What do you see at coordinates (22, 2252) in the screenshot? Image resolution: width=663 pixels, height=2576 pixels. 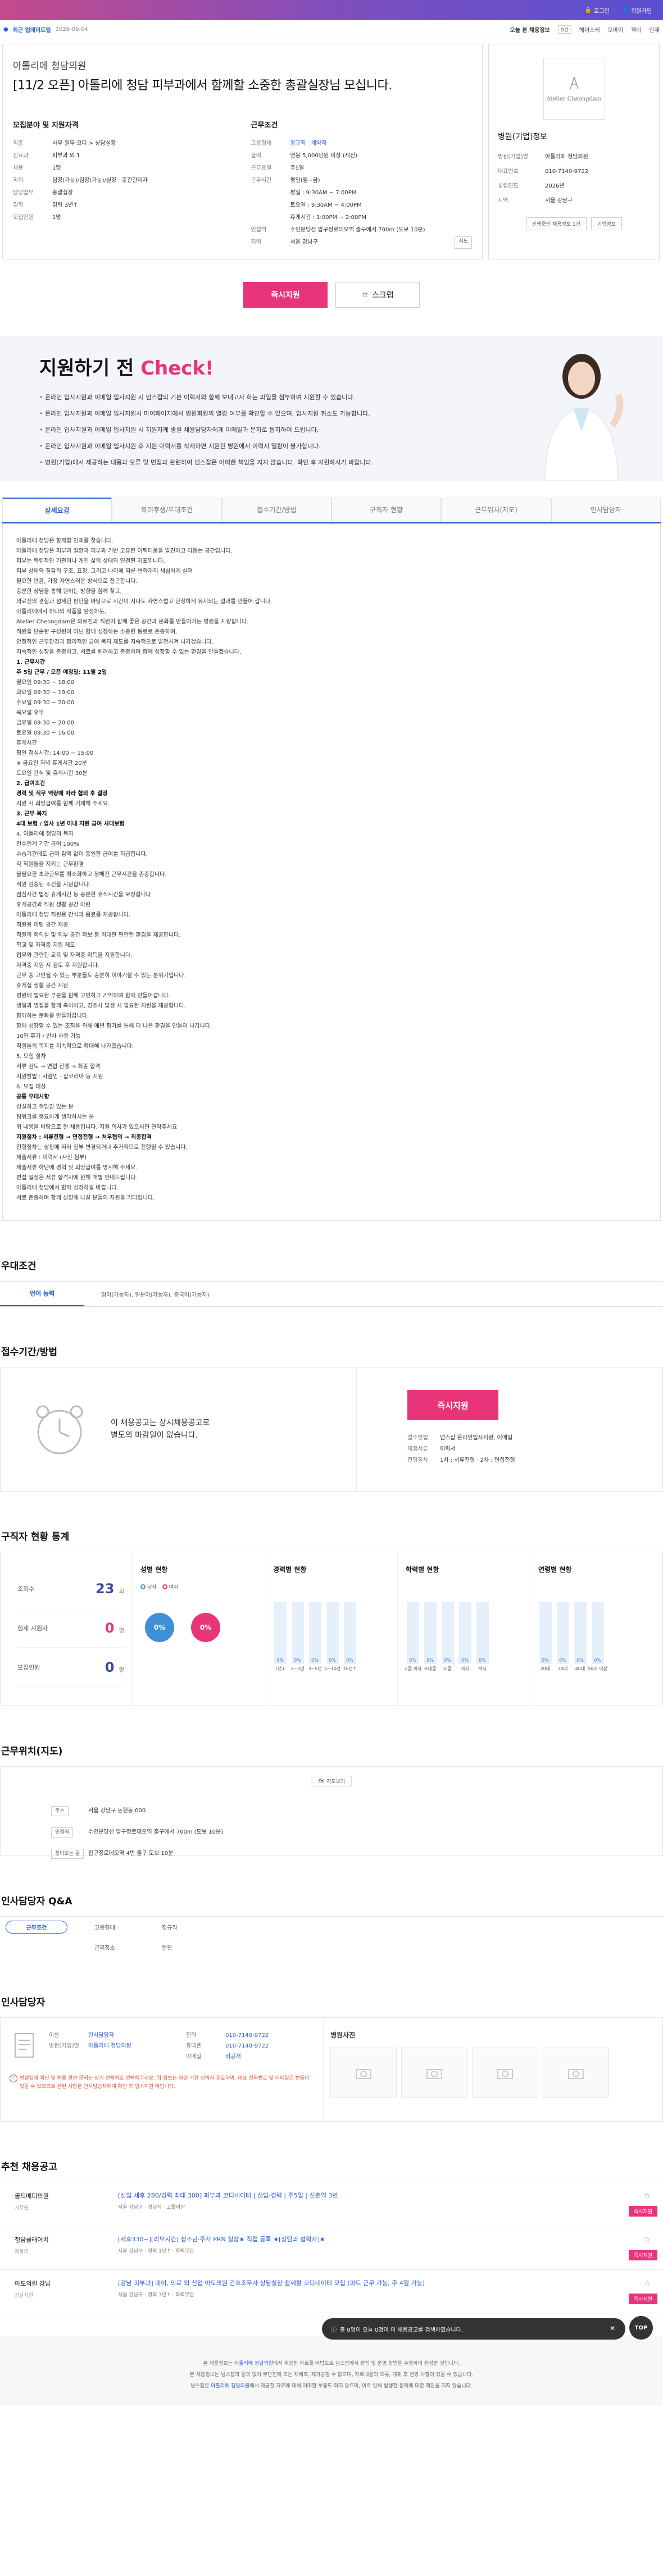 I see `recommend-company-sub: 재활의` at bounding box center [22, 2252].